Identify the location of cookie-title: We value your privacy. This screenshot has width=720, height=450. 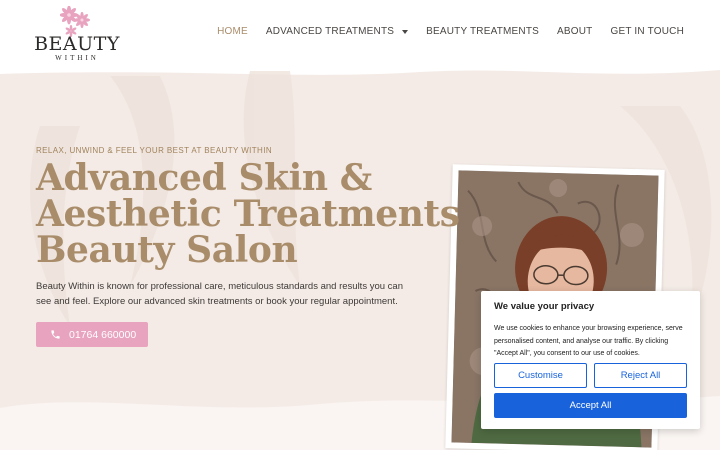
(544, 306).